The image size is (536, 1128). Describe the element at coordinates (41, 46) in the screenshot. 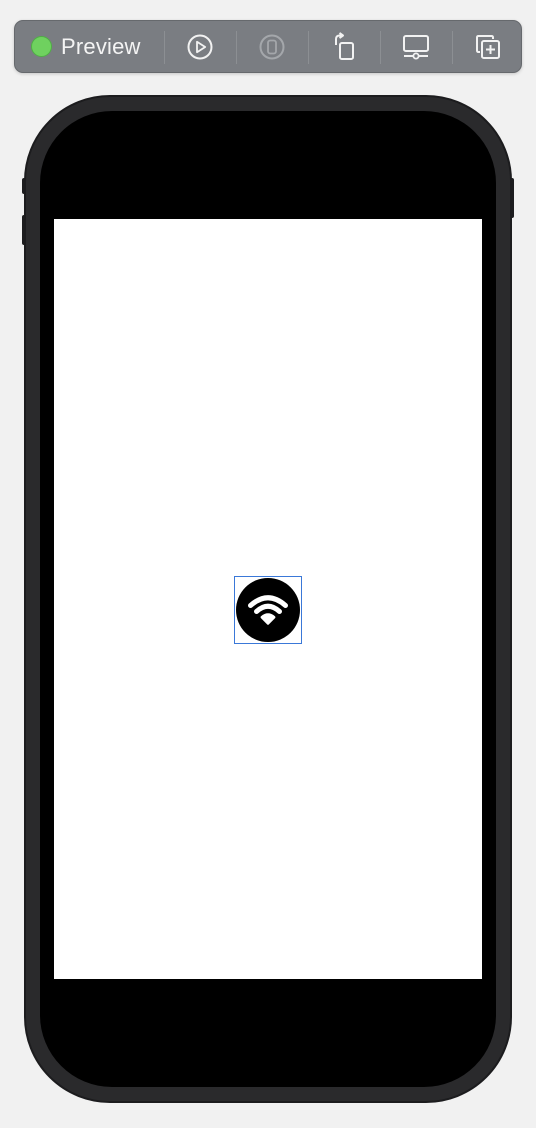

I see `status-indicator` at that location.